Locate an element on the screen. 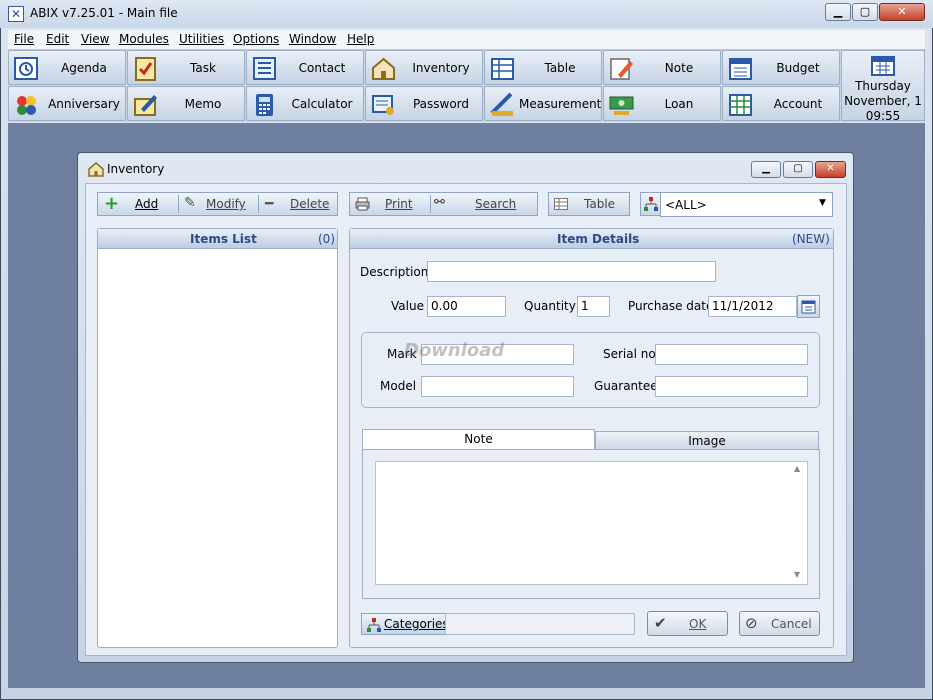  table-view-button: Table is located at coordinates (589, 204).